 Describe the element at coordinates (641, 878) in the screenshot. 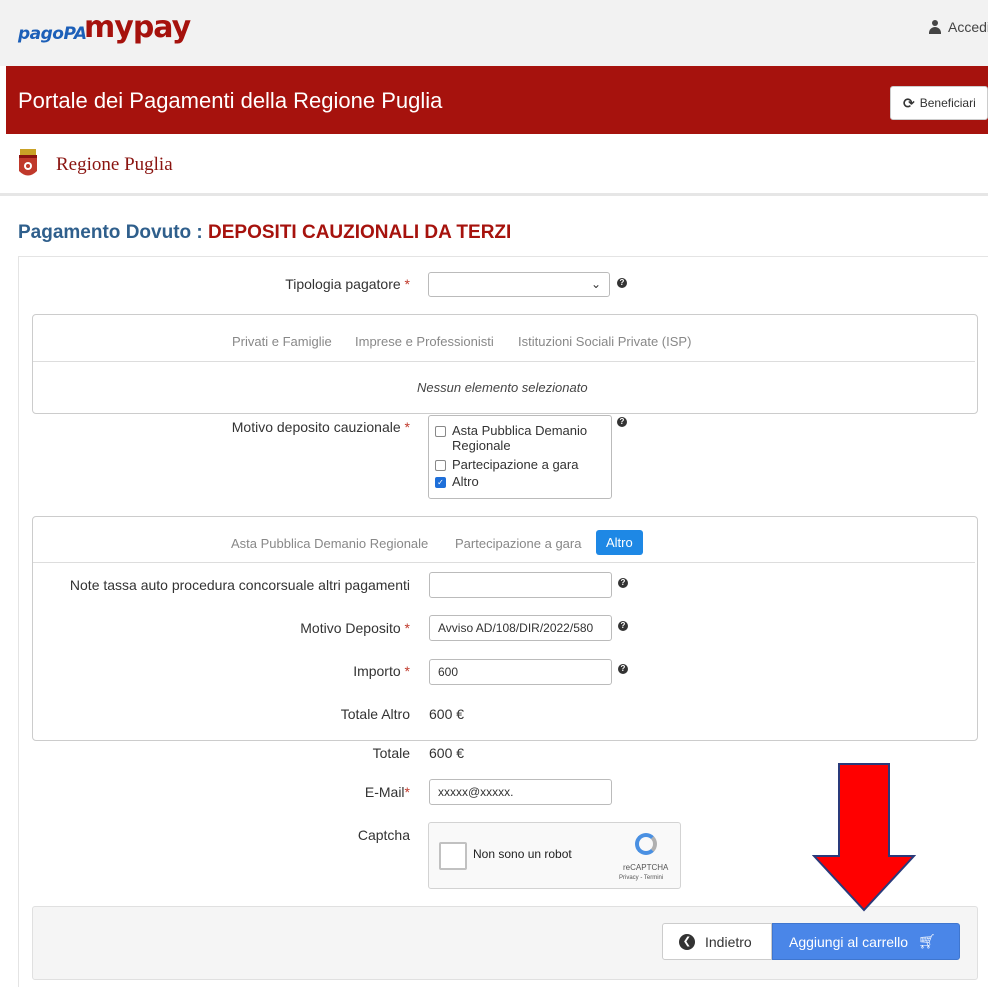

I see `recaptcha-links: Privacy - Termini` at that location.